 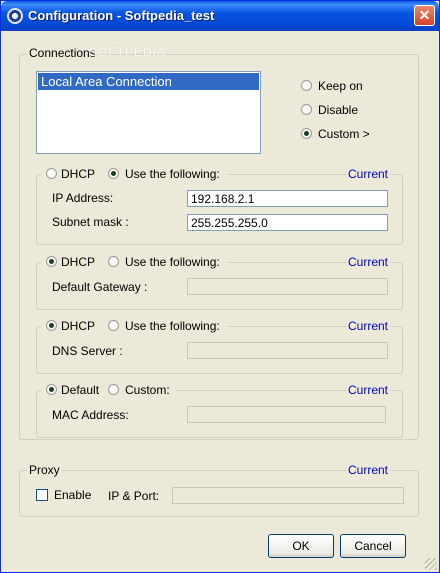 I want to click on ip-dhcp-radio, so click(x=51, y=173).